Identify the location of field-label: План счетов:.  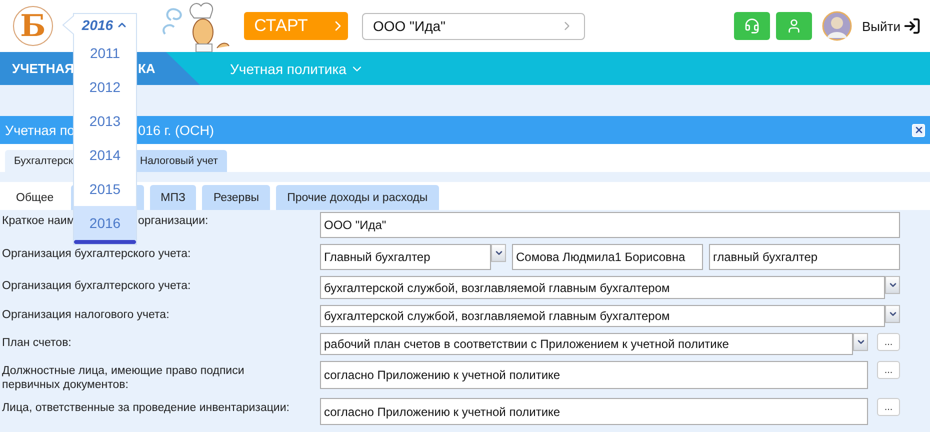
(37, 343).